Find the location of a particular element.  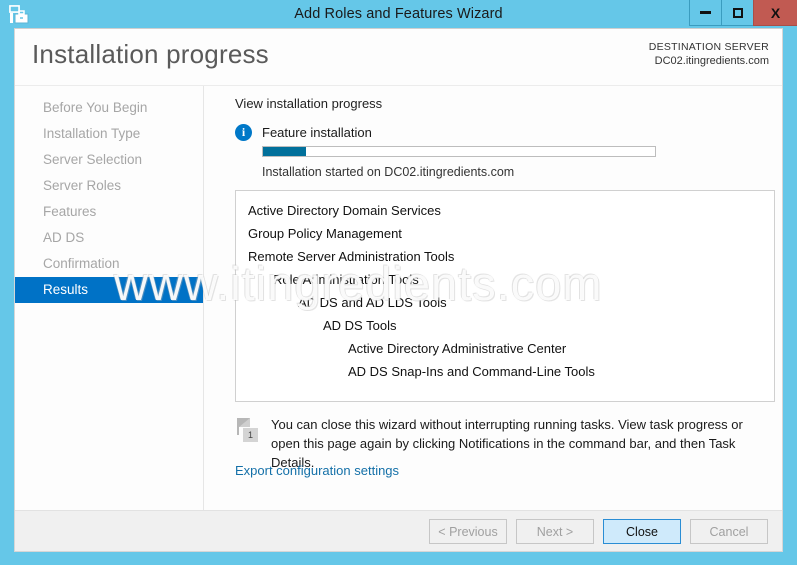

notification-count-badge: 1 is located at coordinates (250, 435).